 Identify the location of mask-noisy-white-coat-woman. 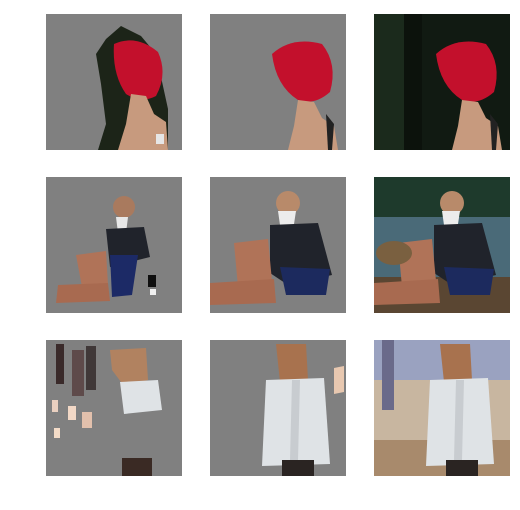
(114, 408).